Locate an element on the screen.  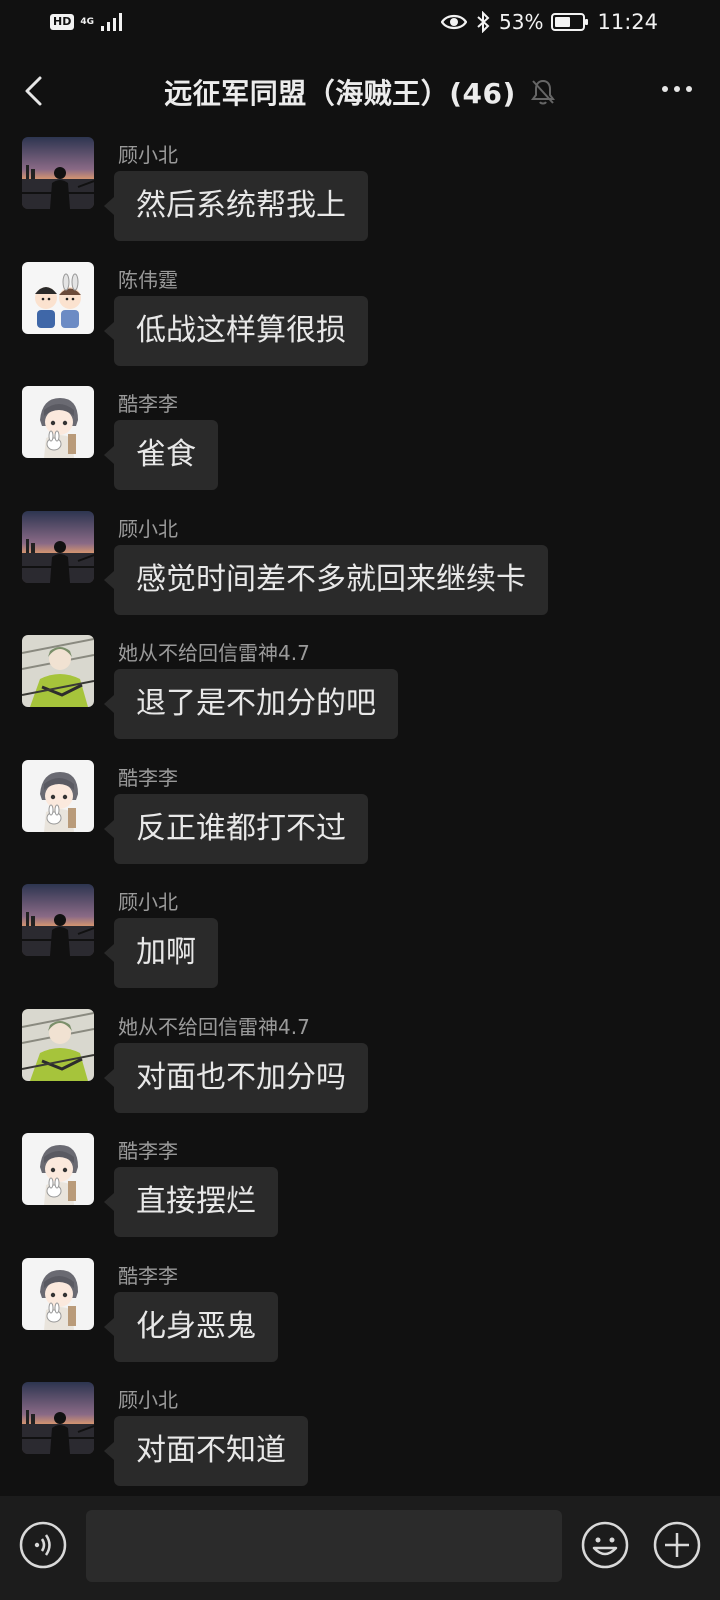
plus-icon is located at coordinates (677, 1545).